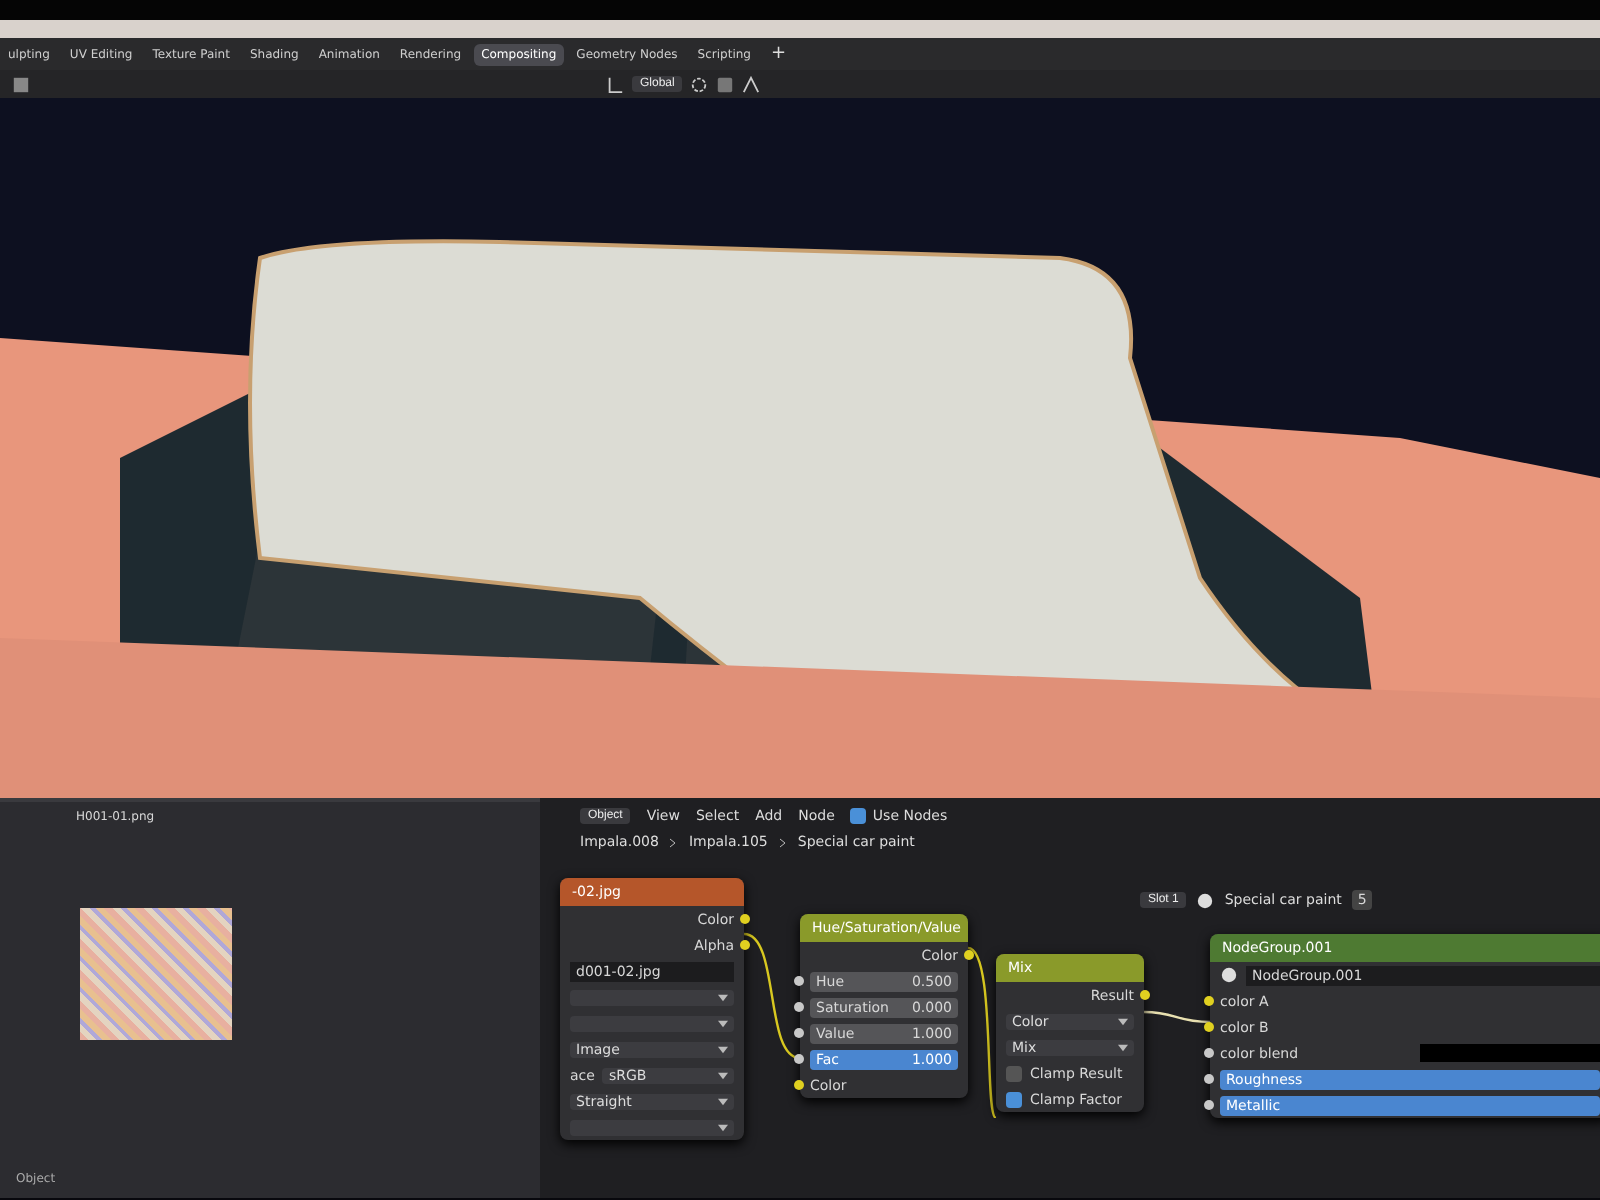 The image size is (1600, 1200). Describe the element at coordinates (1177, 1017) in the screenshot. I see `node-link` at that location.